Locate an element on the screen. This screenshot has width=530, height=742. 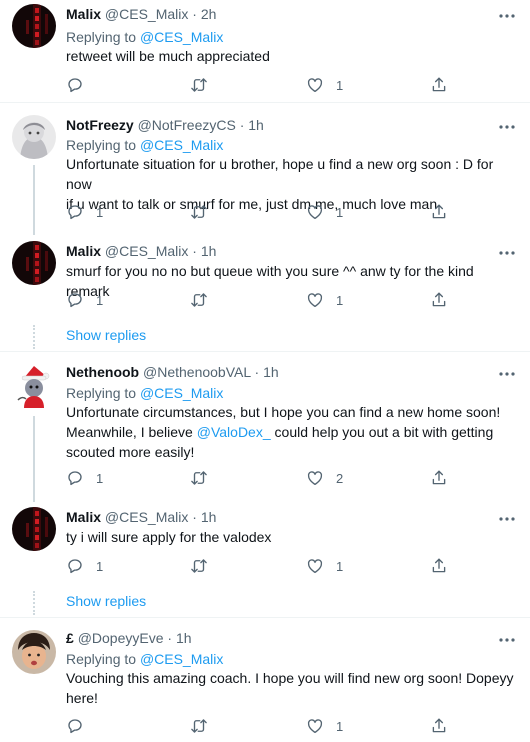
tweet-header: Malix @CES_Malix · 2h is located at coordinates (141, 14).